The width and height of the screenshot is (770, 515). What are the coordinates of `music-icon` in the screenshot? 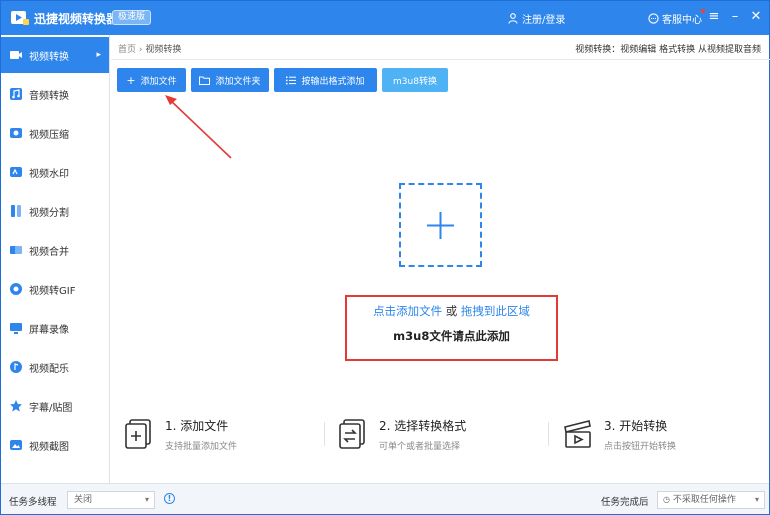 It's located at (16, 367).